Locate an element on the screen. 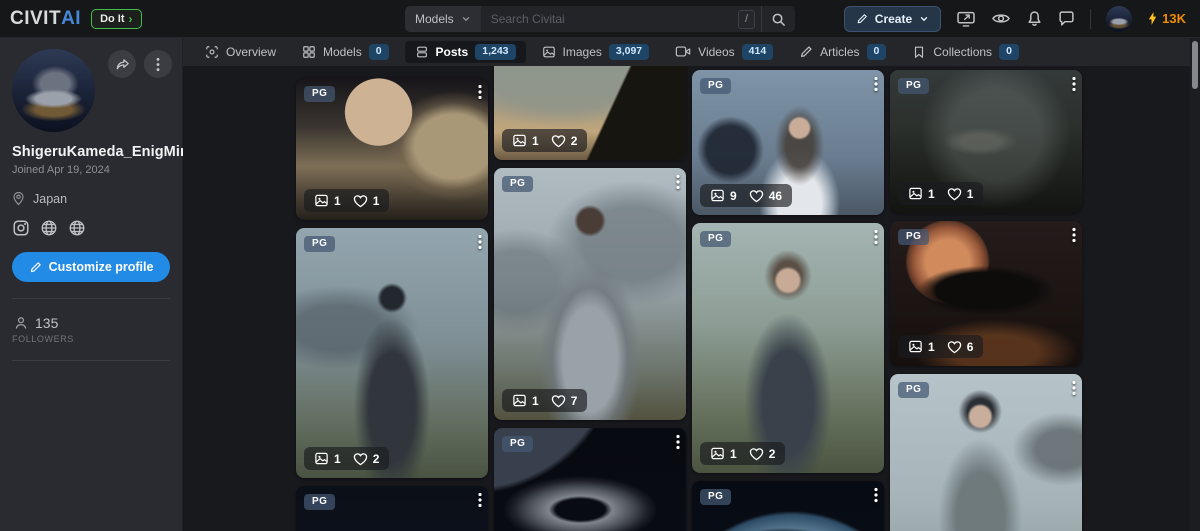  customize-profile-button: Customize profile is located at coordinates (91, 267).